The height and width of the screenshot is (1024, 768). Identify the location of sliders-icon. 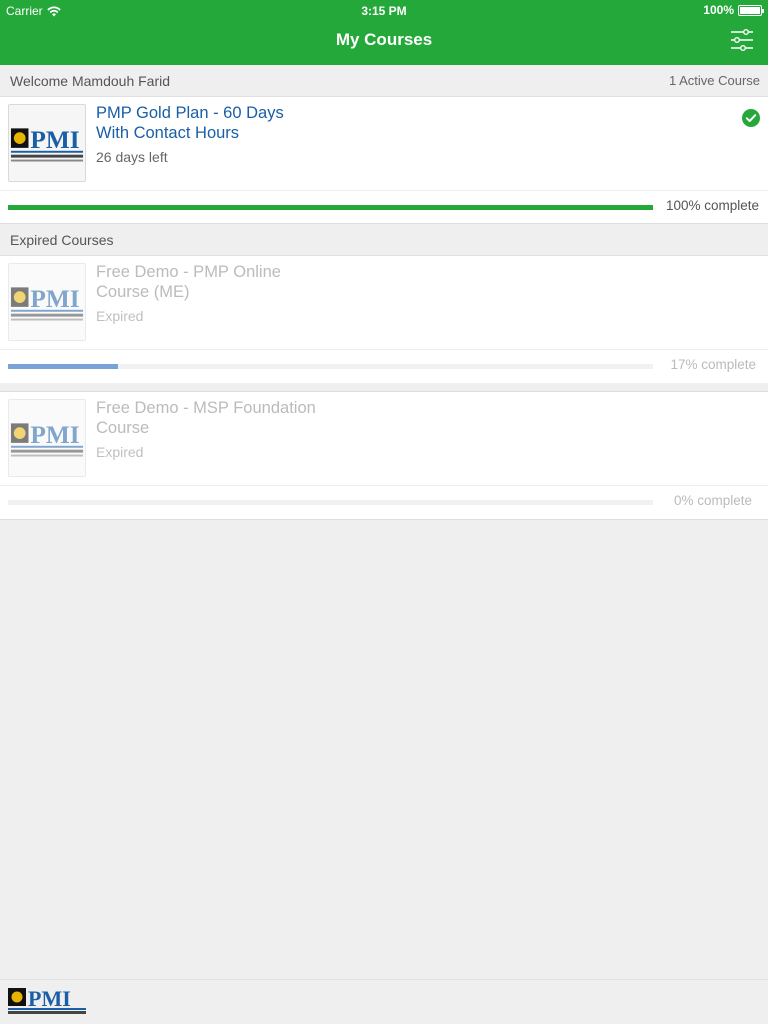
(742, 40).